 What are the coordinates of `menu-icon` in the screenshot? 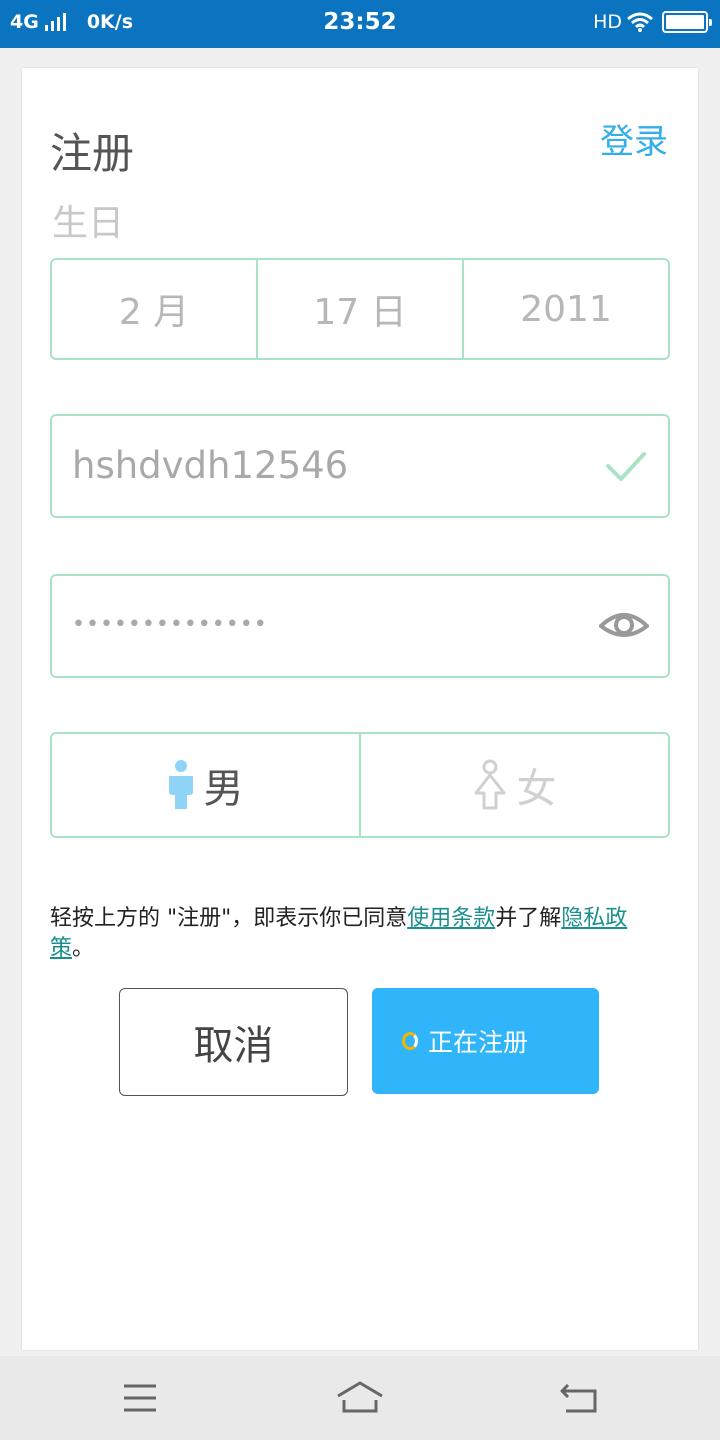 It's located at (140, 1398).